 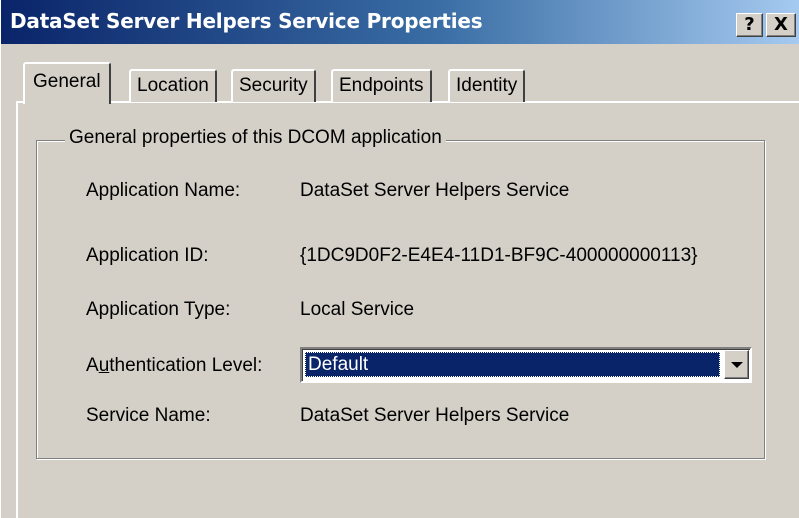 I want to click on application-type-label: Application Type:, so click(x=158, y=309).